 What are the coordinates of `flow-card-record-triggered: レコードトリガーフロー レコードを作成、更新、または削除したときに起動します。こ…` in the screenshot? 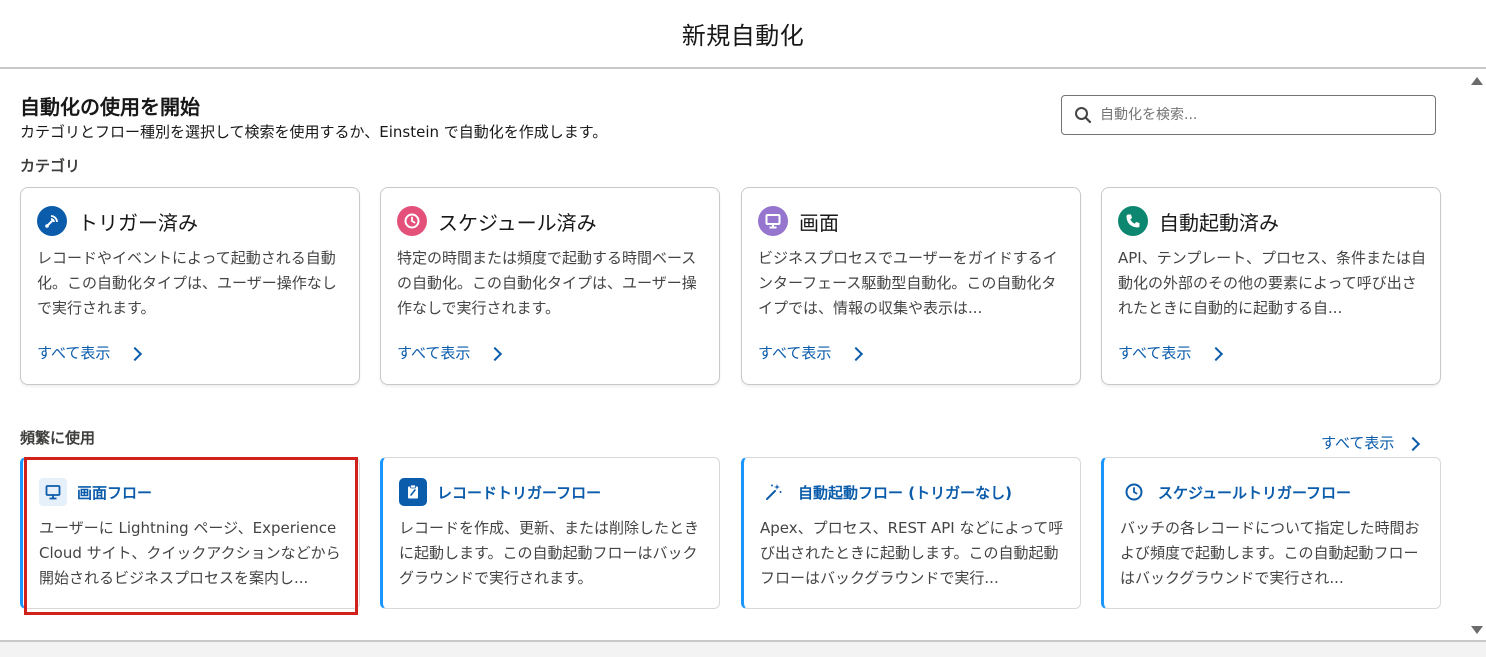 It's located at (550, 533).